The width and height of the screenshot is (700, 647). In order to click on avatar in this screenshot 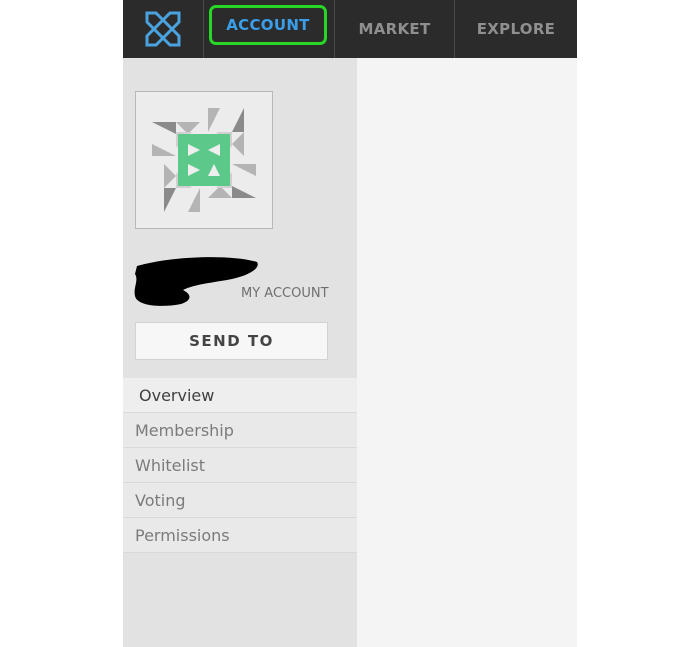, I will do `click(204, 160)`.